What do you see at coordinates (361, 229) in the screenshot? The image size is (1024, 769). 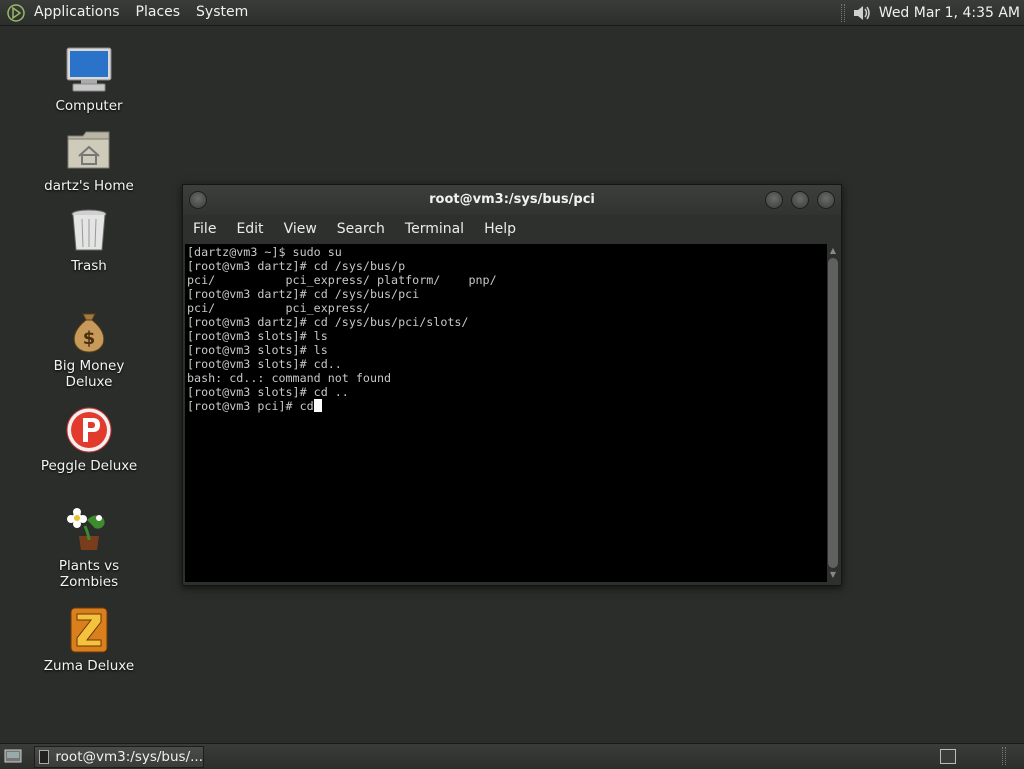 I see `menu-search: Search` at bounding box center [361, 229].